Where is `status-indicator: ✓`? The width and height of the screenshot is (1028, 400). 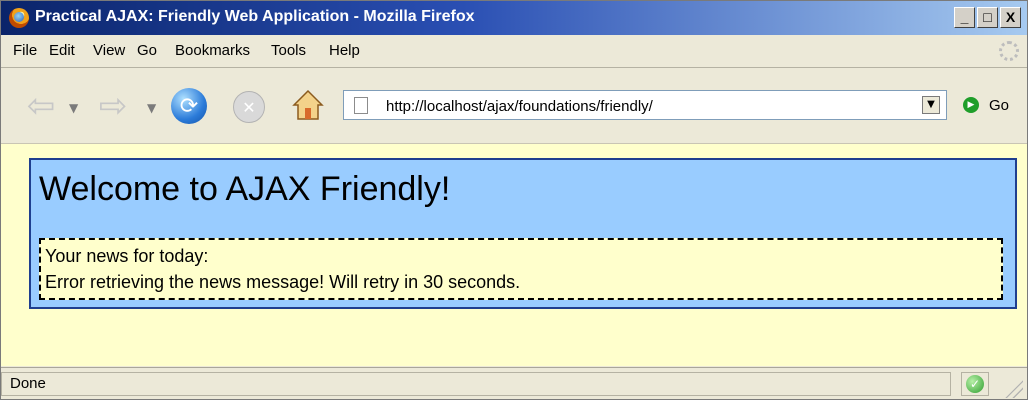
status-indicator: ✓ is located at coordinates (975, 384).